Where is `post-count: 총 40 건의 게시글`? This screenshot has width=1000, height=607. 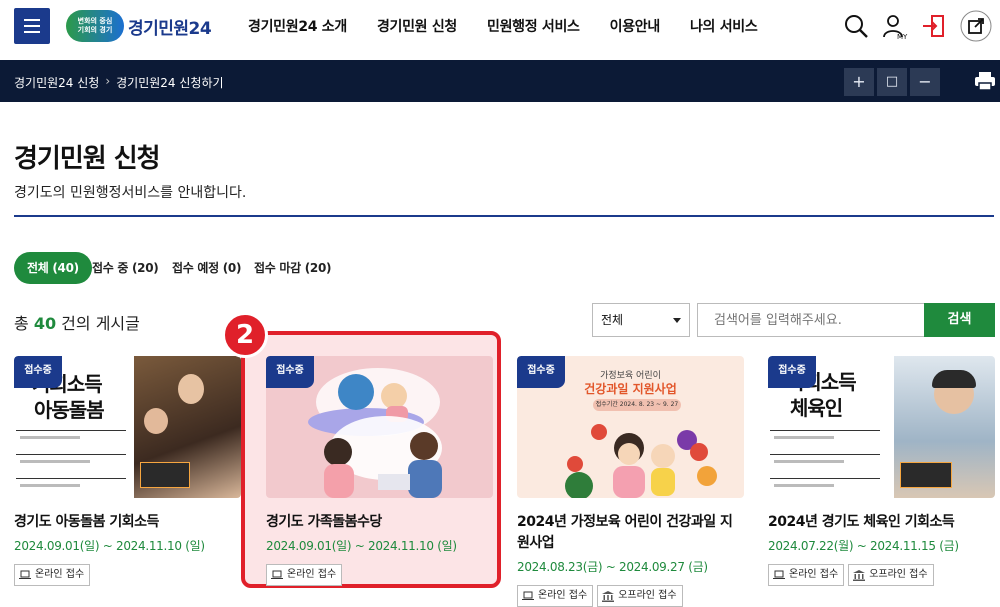 post-count: 총 40 건의 게시글 is located at coordinates (77, 322).